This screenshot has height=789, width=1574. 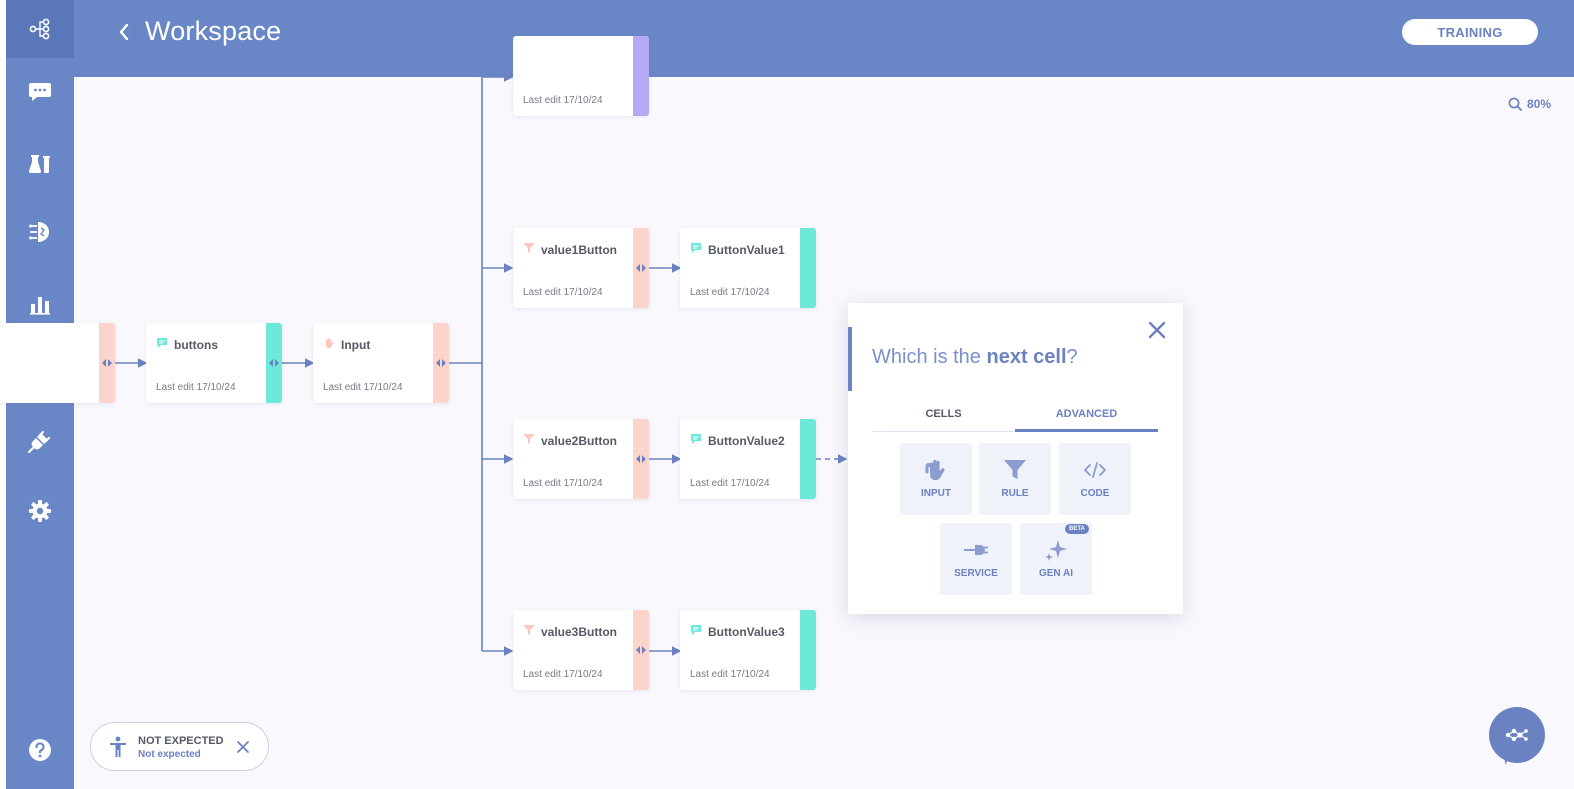 What do you see at coordinates (748, 650) in the screenshot?
I see `cell-button-value3: ButtonValue3 Last edit 17/10/24` at bounding box center [748, 650].